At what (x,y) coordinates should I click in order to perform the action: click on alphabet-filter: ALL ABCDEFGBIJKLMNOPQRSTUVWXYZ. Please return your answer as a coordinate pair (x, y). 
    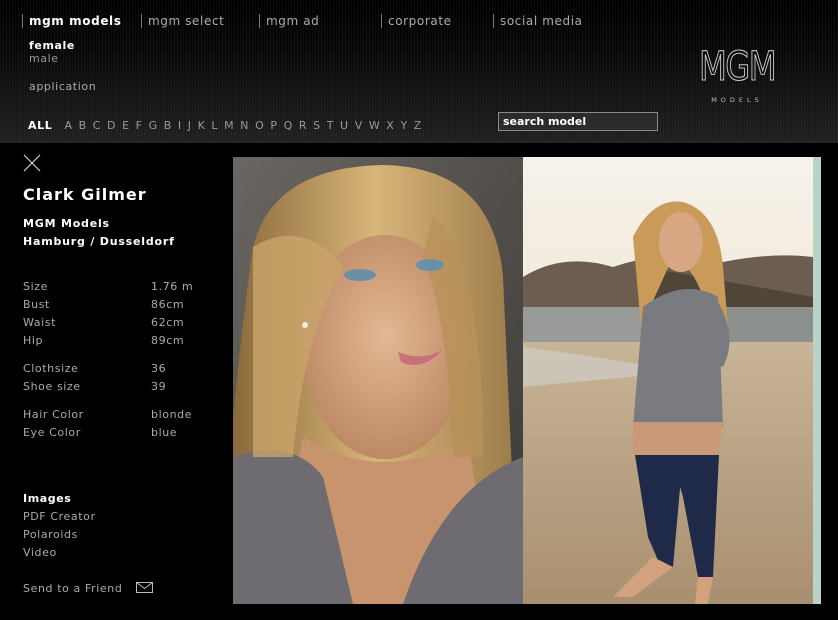
    Looking at the image, I should click on (228, 126).